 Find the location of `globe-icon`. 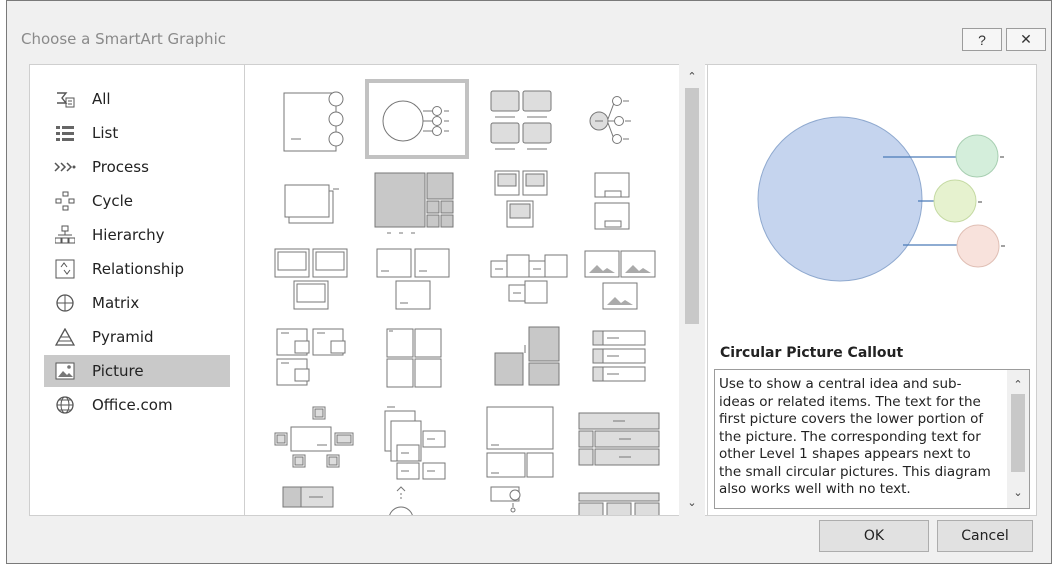

globe-icon is located at coordinates (65, 405).